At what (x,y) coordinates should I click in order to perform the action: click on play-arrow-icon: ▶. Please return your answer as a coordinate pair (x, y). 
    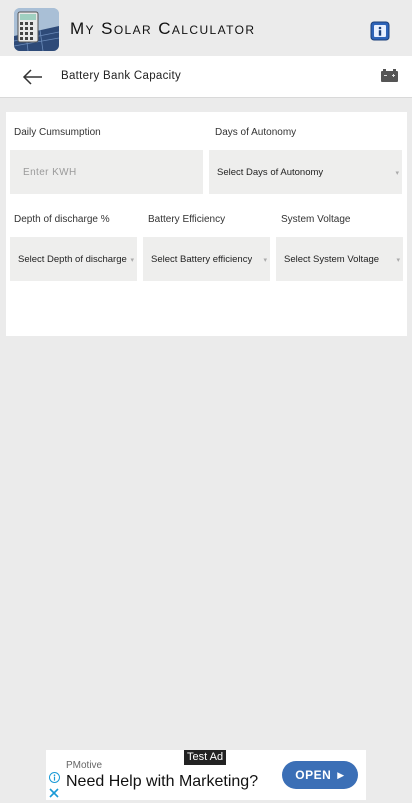
    Looking at the image, I should click on (341, 774).